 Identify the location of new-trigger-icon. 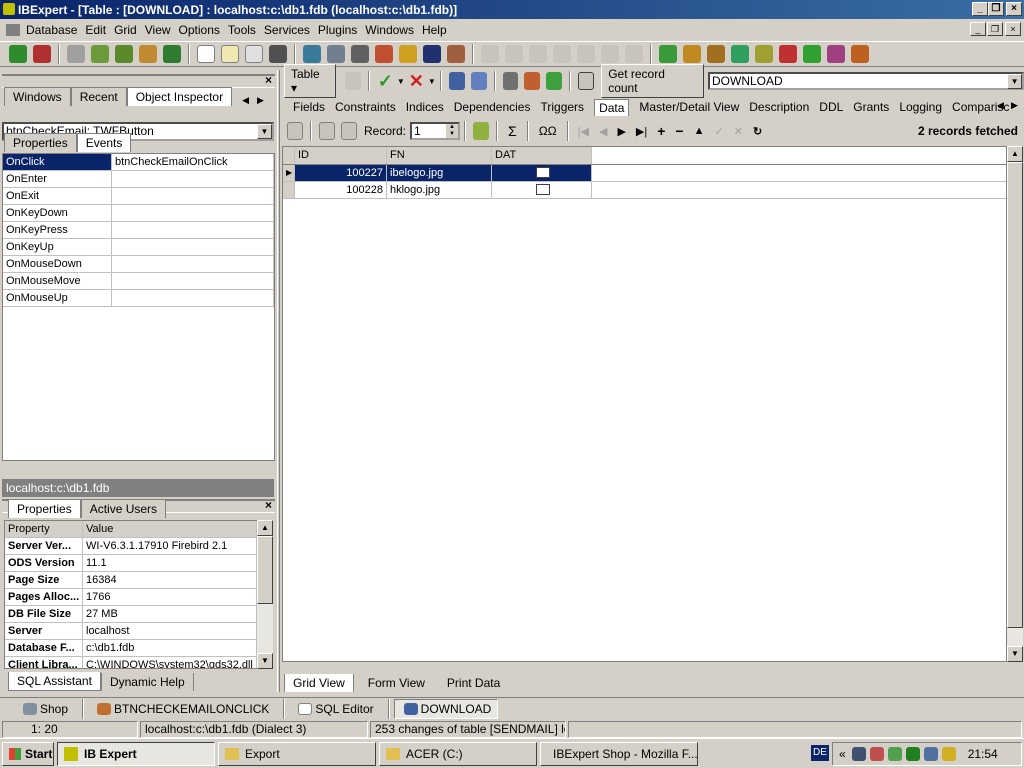
(740, 54).